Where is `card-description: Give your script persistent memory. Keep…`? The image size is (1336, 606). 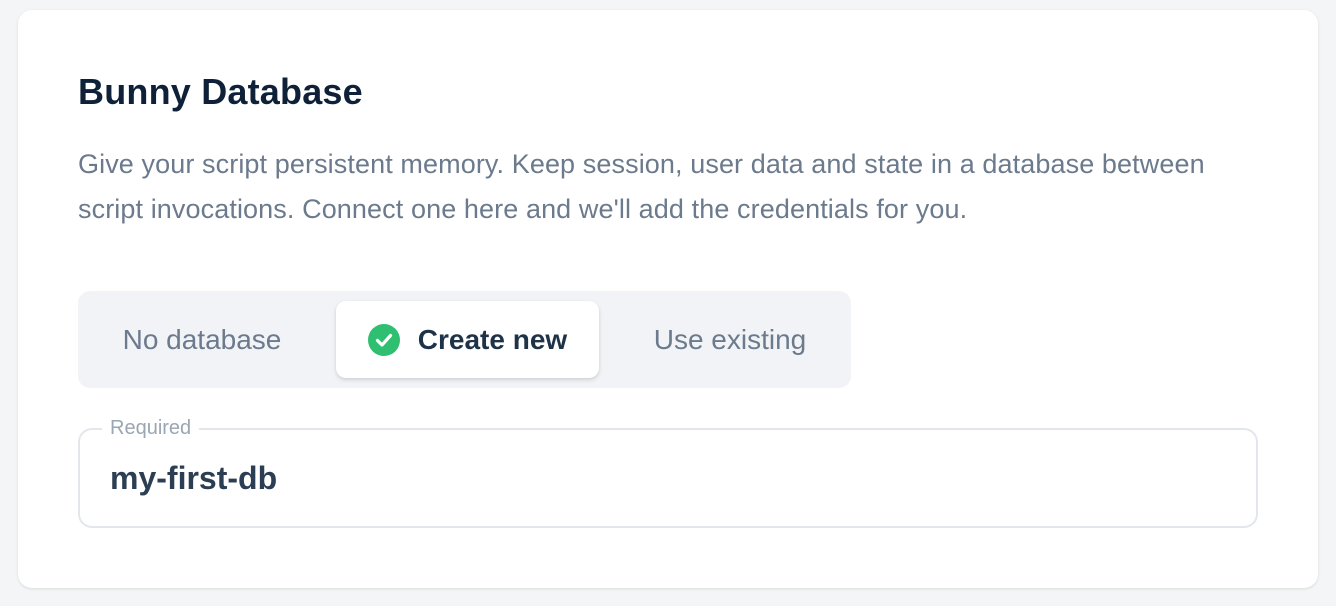
card-description: Give your script persistent memory. Keep… is located at coordinates (641, 186).